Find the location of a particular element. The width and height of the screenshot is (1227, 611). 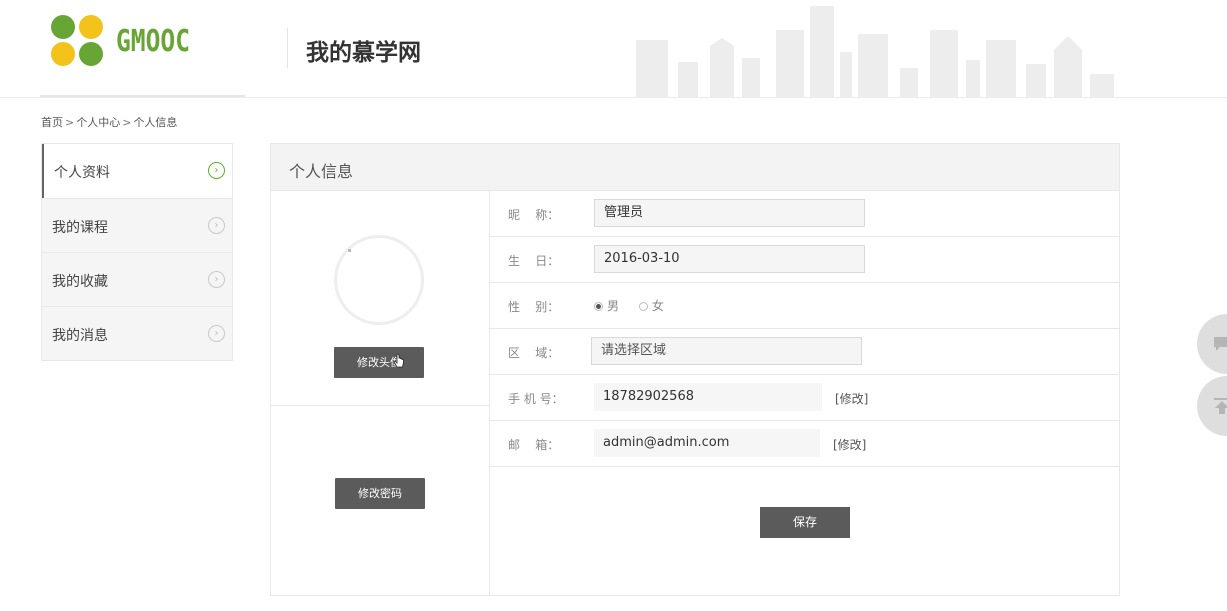

email-field: admin@admin.com is located at coordinates (707, 443).